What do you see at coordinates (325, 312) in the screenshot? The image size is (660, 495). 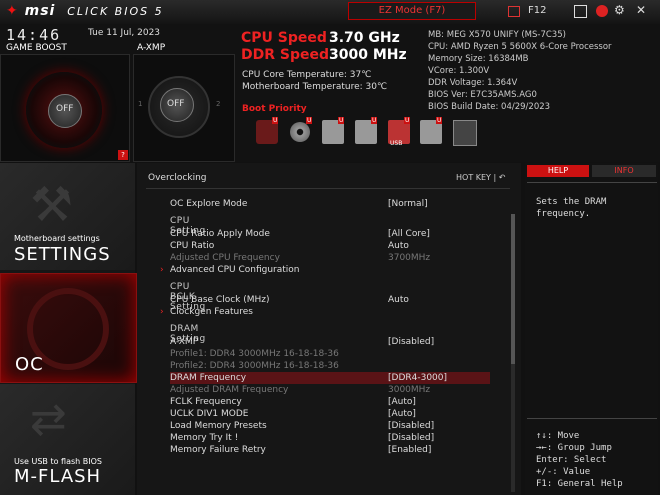 I see `setting-row: › Clockgen Features` at bounding box center [325, 312].